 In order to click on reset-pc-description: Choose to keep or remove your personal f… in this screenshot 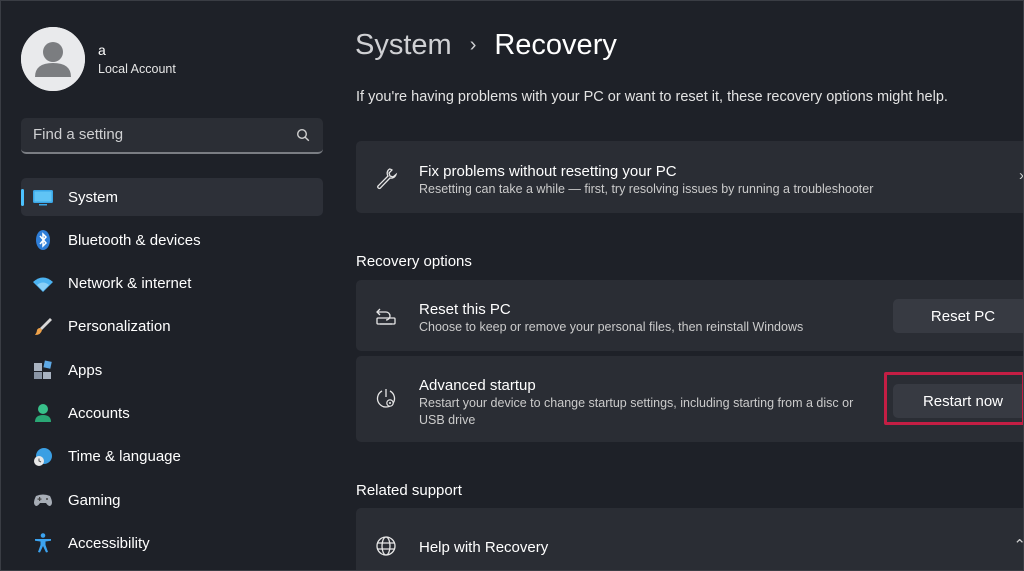, I will do `click(611, 327)`.